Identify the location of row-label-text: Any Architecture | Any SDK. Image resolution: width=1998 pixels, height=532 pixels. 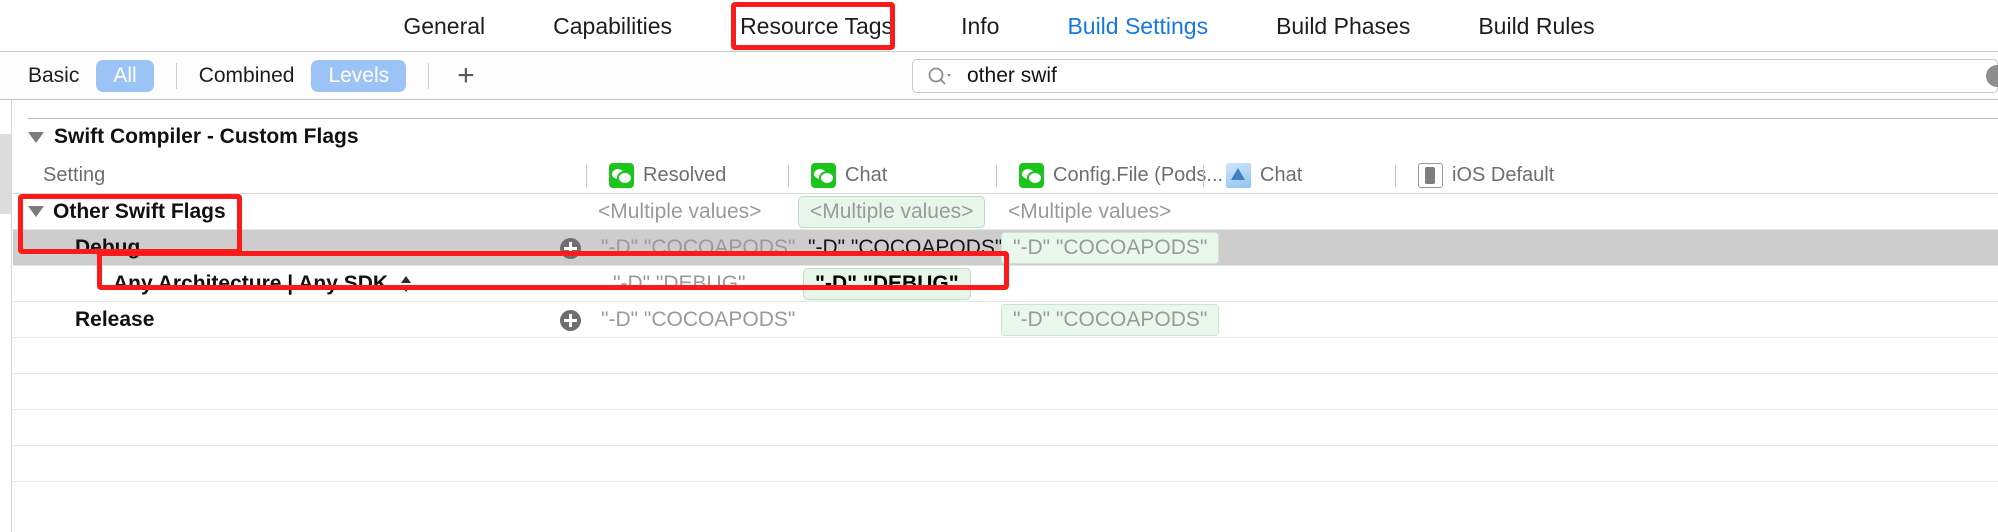
(251, 283).